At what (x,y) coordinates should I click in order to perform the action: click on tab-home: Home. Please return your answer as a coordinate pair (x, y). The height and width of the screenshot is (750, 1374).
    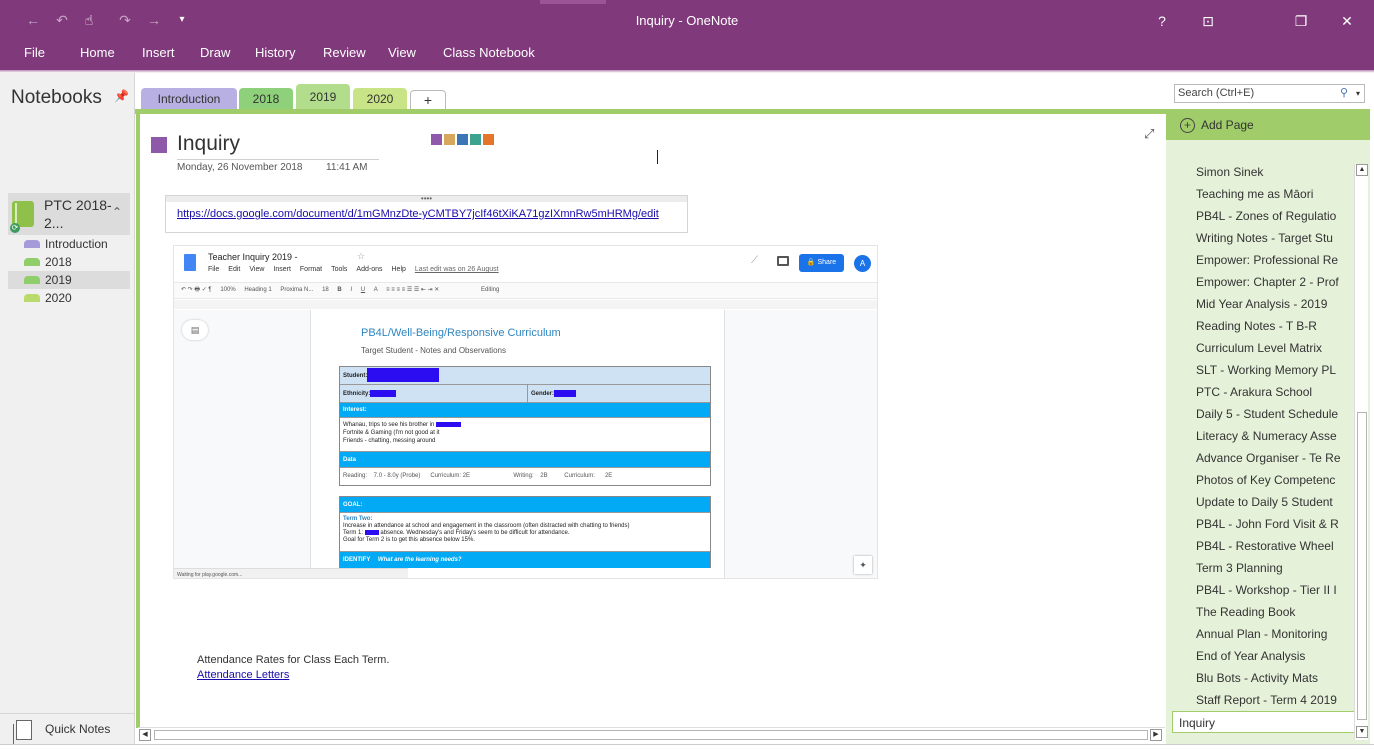
    Looking at the image, I should click on (97, 53).